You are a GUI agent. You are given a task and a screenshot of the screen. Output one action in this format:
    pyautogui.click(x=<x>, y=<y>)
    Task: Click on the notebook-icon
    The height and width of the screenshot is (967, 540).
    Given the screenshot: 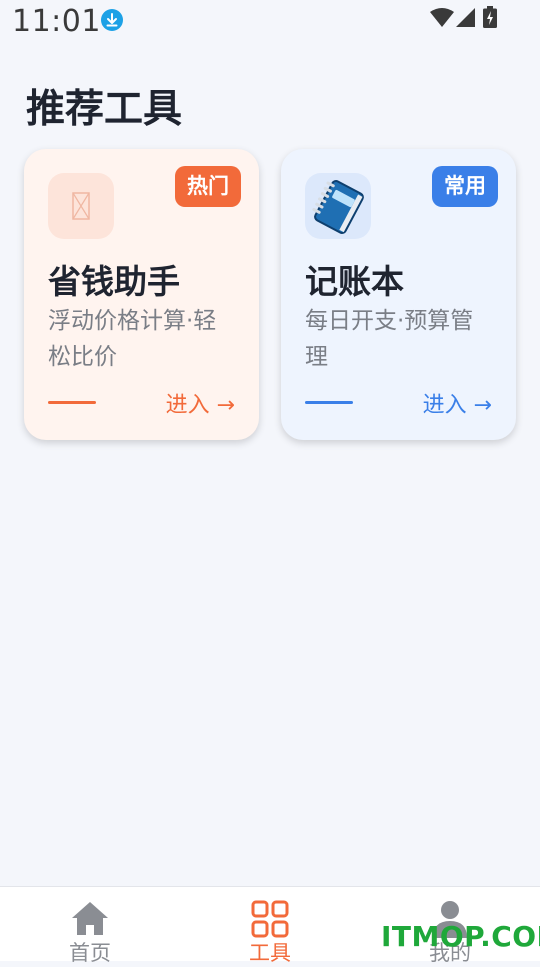 What is the action you would take?
    pyautogui.click(x=338, y=207)
    